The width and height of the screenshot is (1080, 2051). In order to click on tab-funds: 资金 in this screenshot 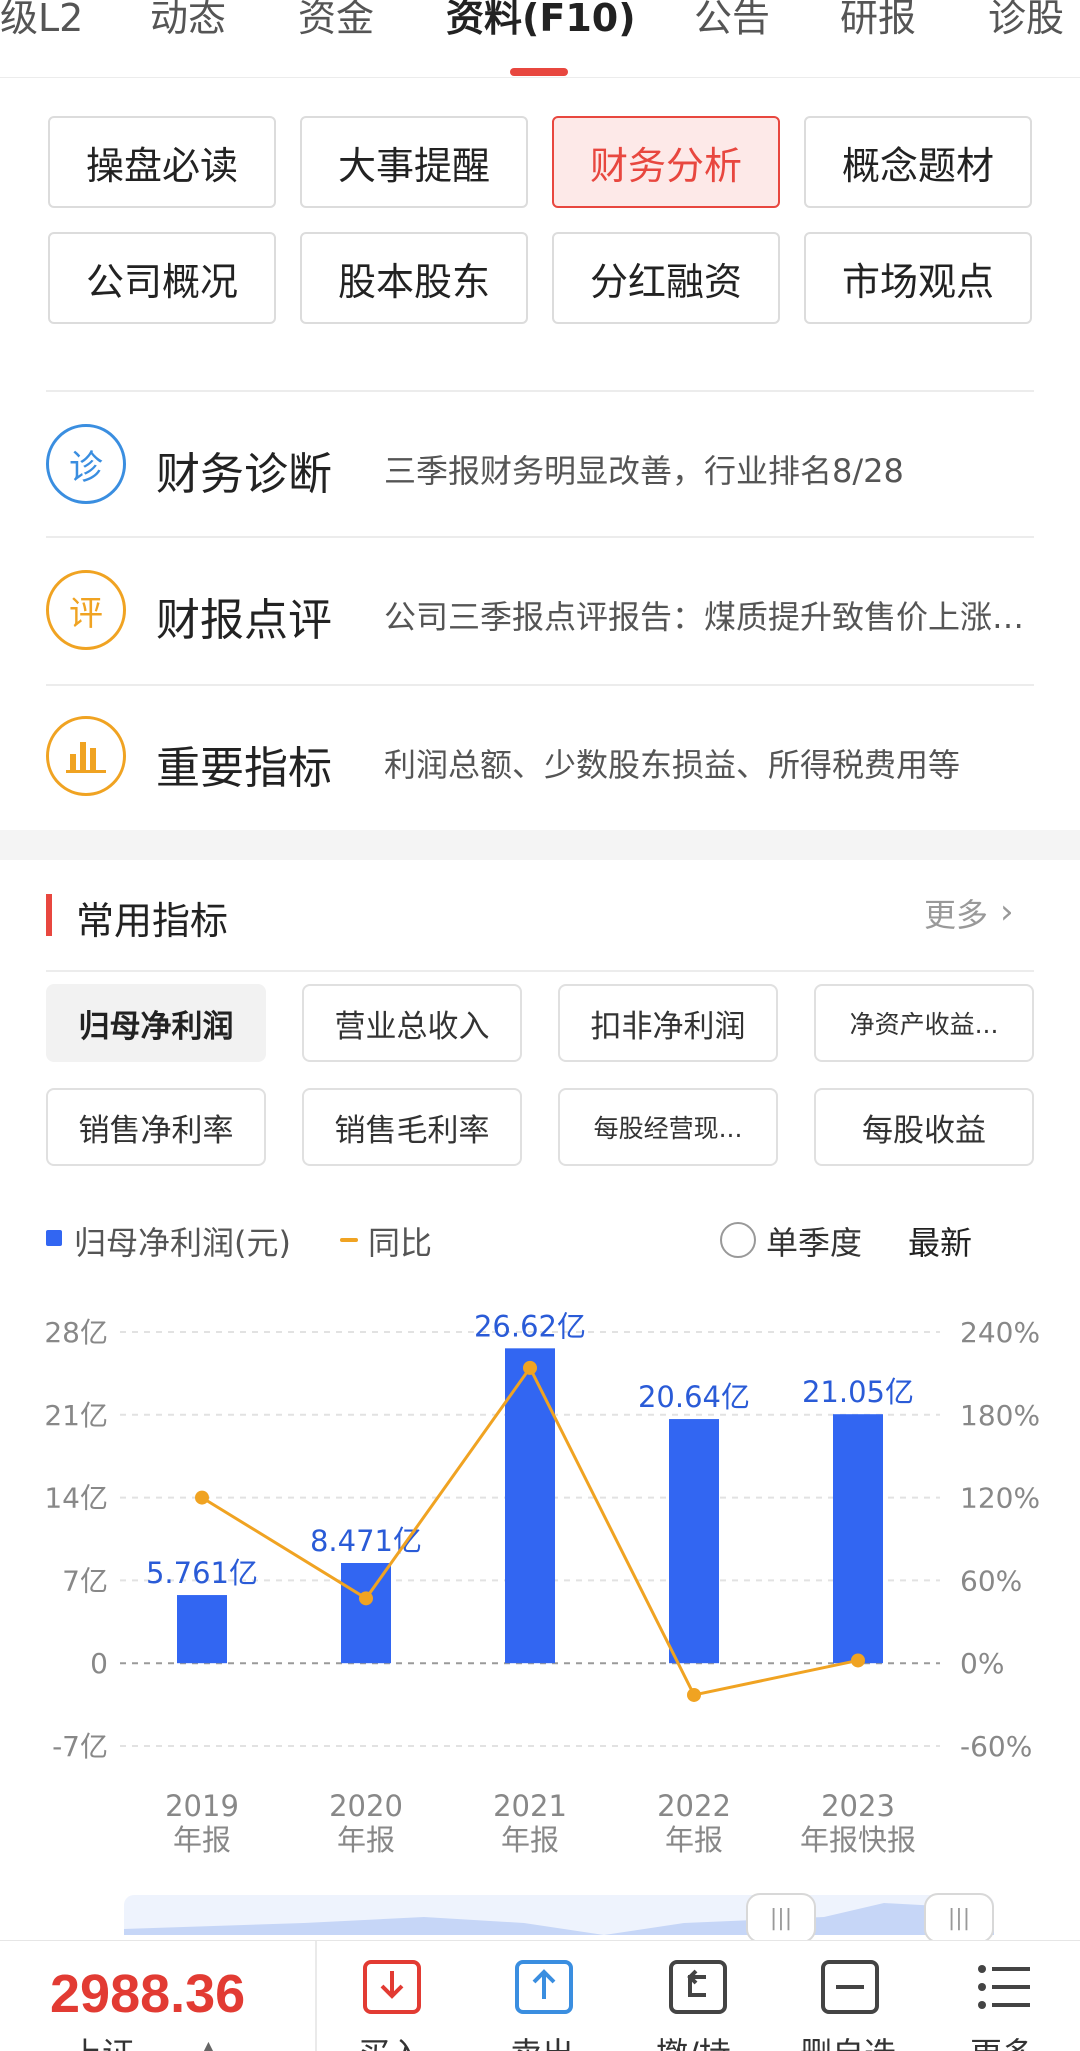, I will do `click(336, 21)`.